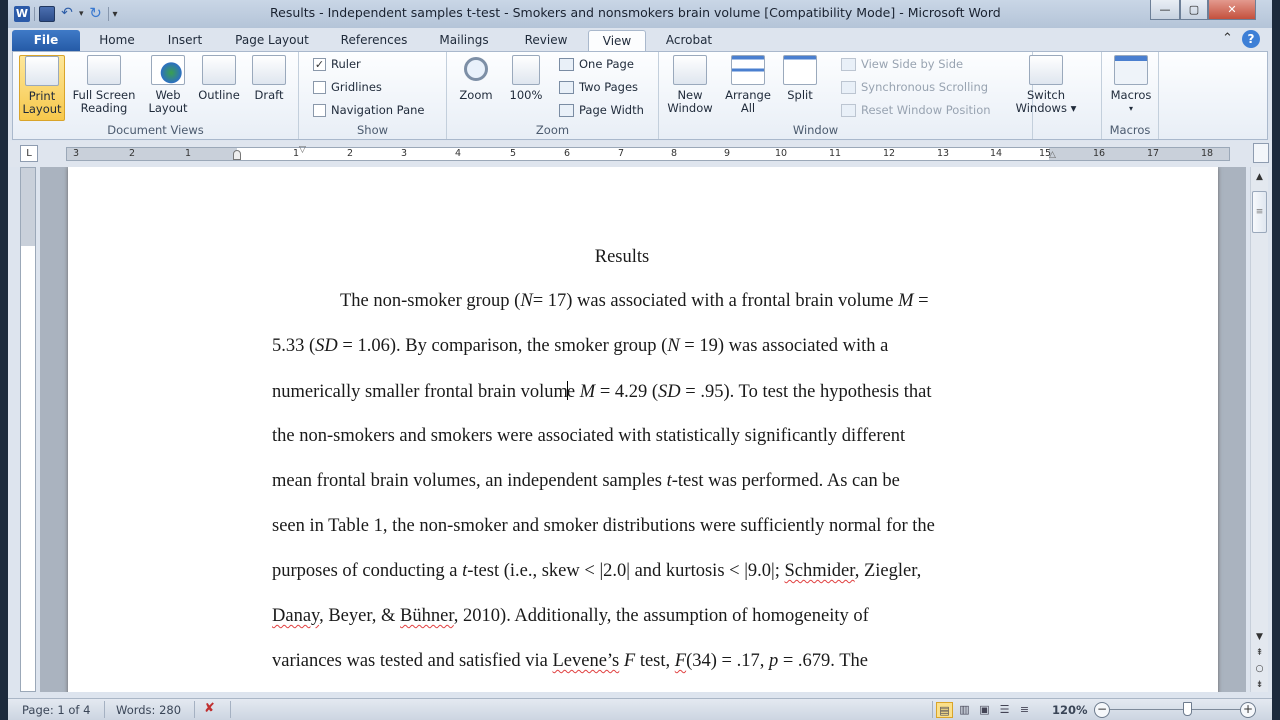 This screenshot has height=720, width=1280. What do you see at coordinates (1165, 10) in the screenshot?
I see `minimize-button: —` at bounding box center [1165, 10].